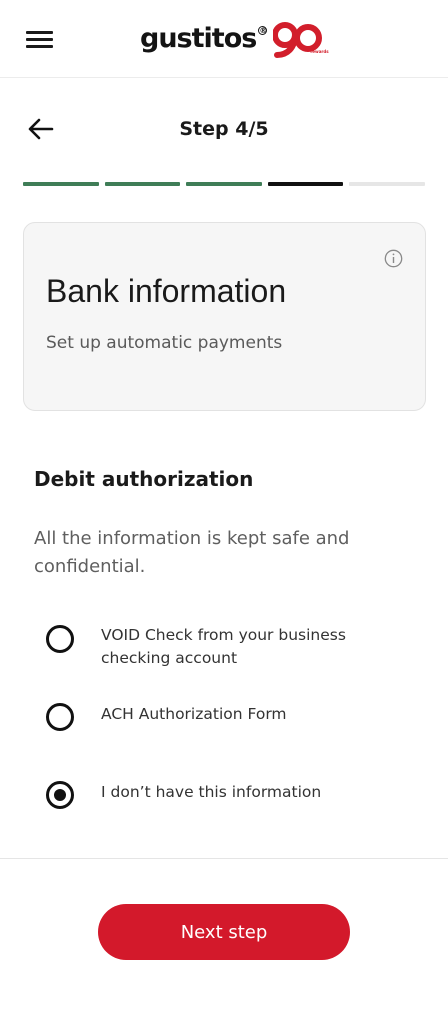 This screenshot has height=1024, width=448. I want to click on next-step-button: Next step, so click(224, 932).